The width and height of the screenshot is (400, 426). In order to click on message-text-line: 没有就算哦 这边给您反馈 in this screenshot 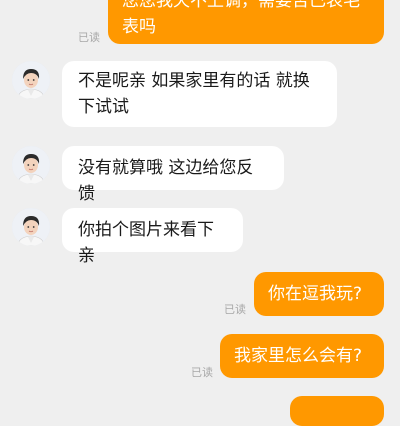, I will do `click(166, 181)`.